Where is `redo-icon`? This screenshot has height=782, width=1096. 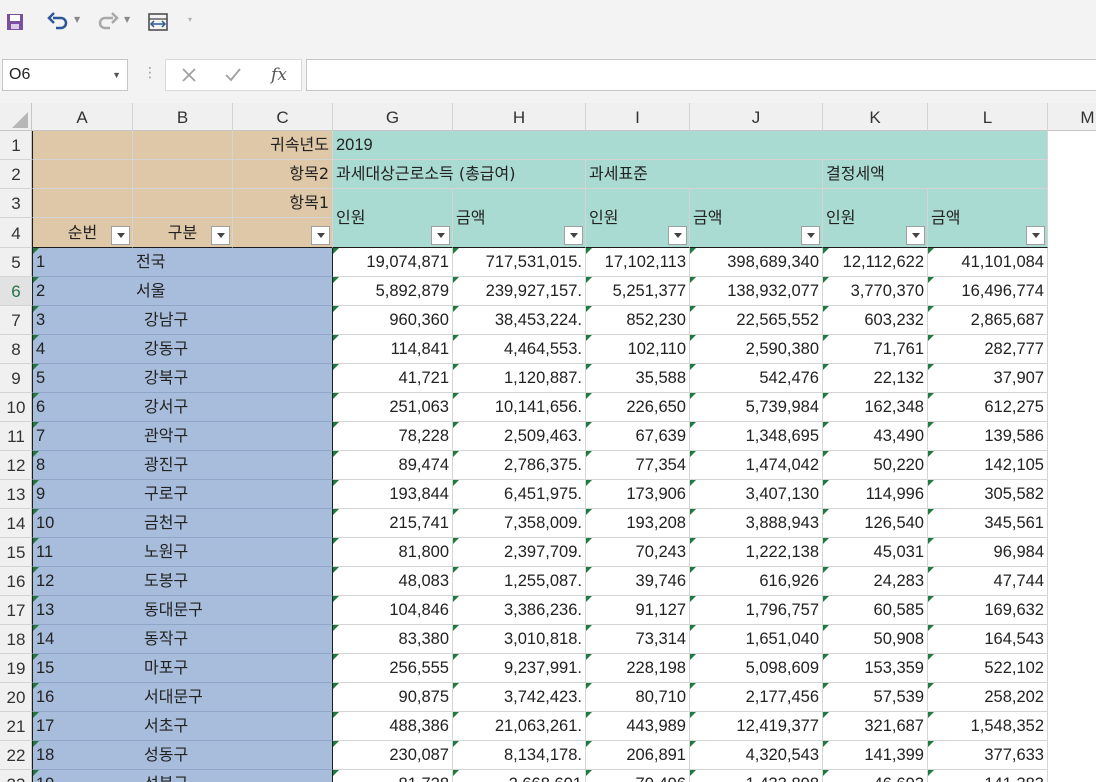
redo-icon is located at coordinates (108, 22).